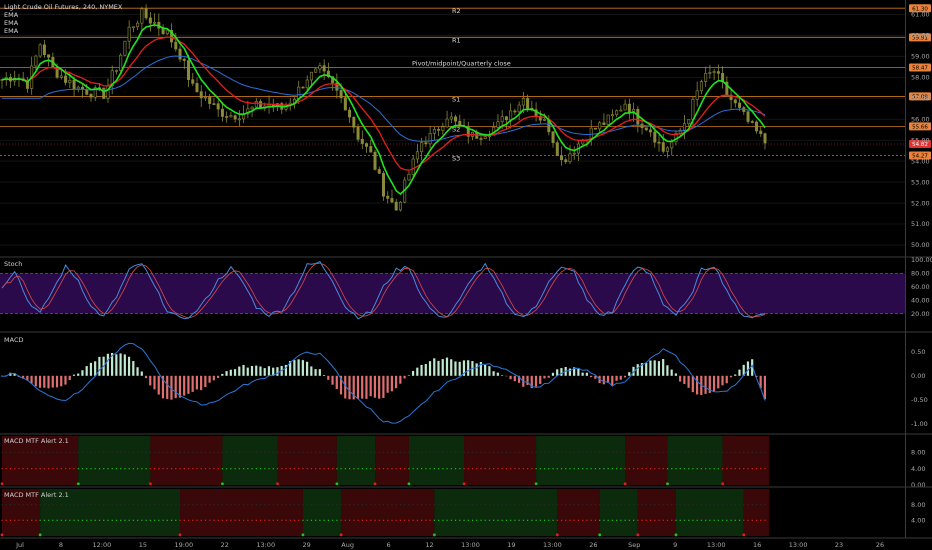 This screenshot has width=932, height=550. What do you see at coordinates (19, 545) in the screenshot?
I see `time-tick-label: Jul` at bounding box center [19, 545].